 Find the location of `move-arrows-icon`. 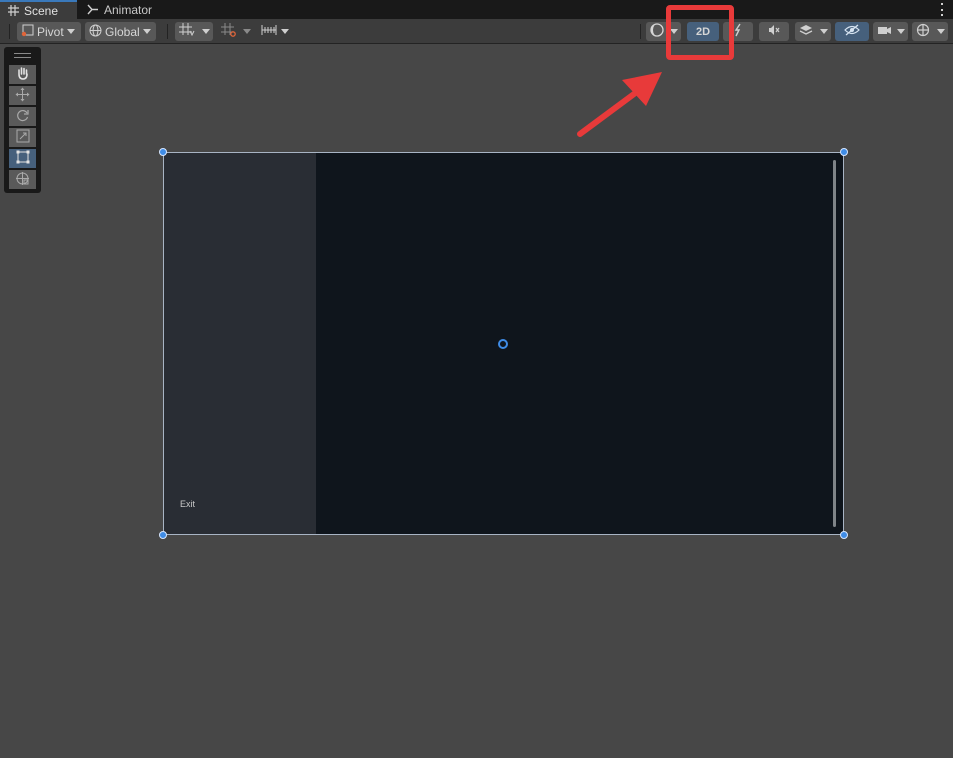

move-arrows-icon is located at coordinates (22, 96).